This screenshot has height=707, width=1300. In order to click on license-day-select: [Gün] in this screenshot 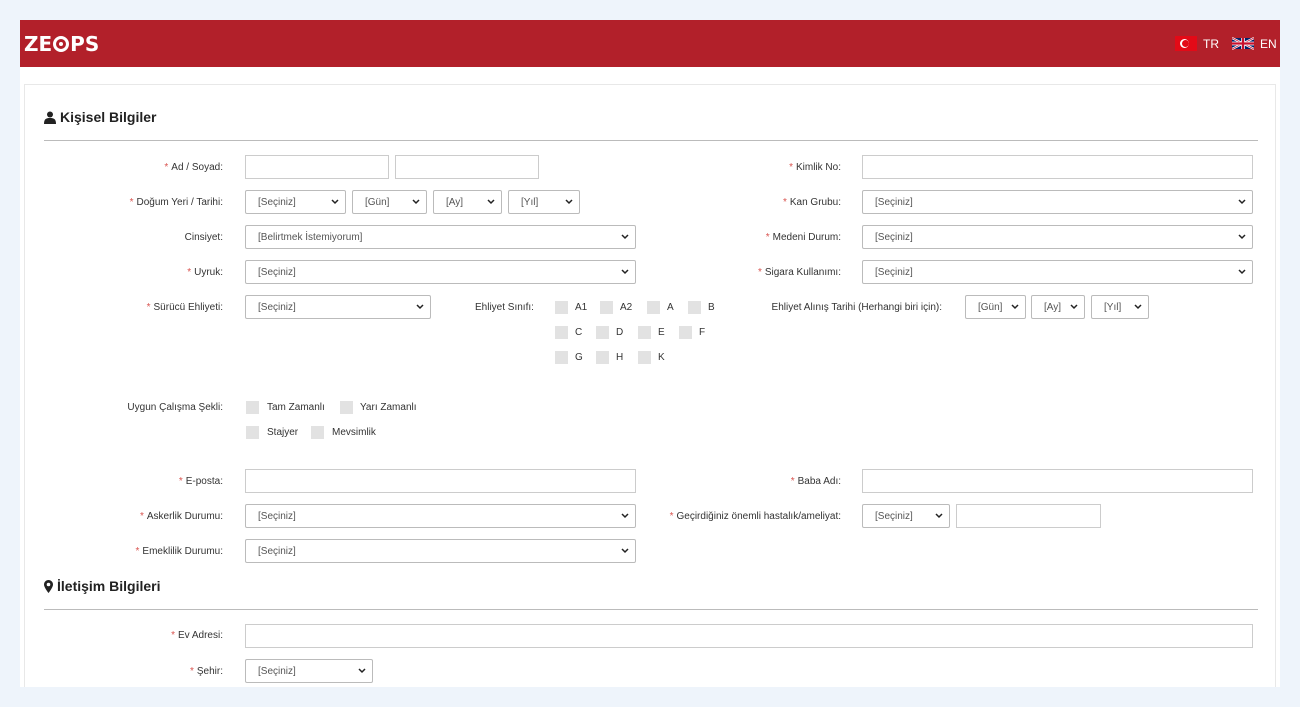, I will do `click(995, 307)`.